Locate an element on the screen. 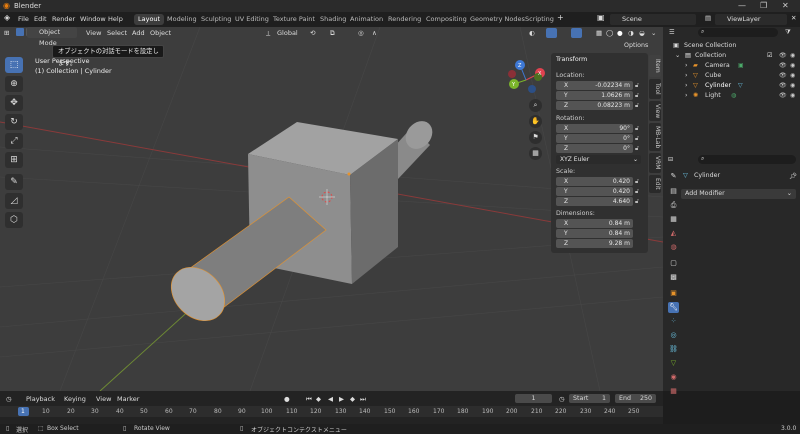  add-modifier-dropdown: Add Modifier ⌄ is located at coordinates (738, 194).